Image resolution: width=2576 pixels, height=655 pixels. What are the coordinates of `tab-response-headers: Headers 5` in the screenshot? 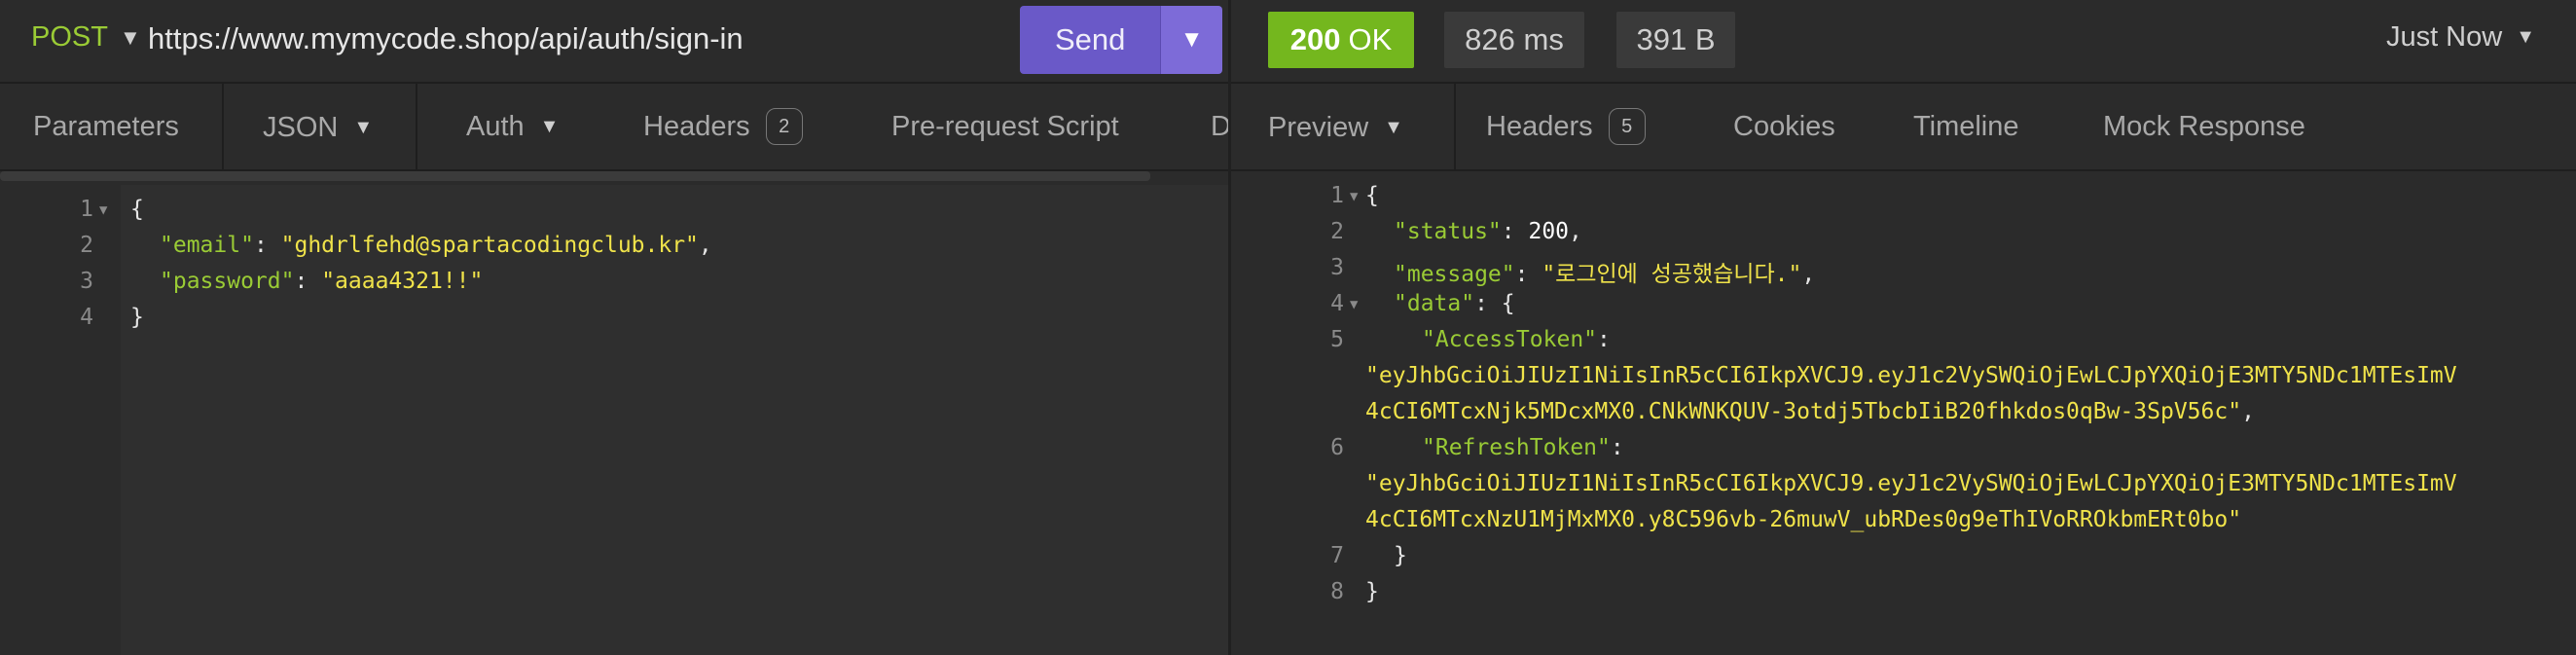 It's located at (1566, 126).